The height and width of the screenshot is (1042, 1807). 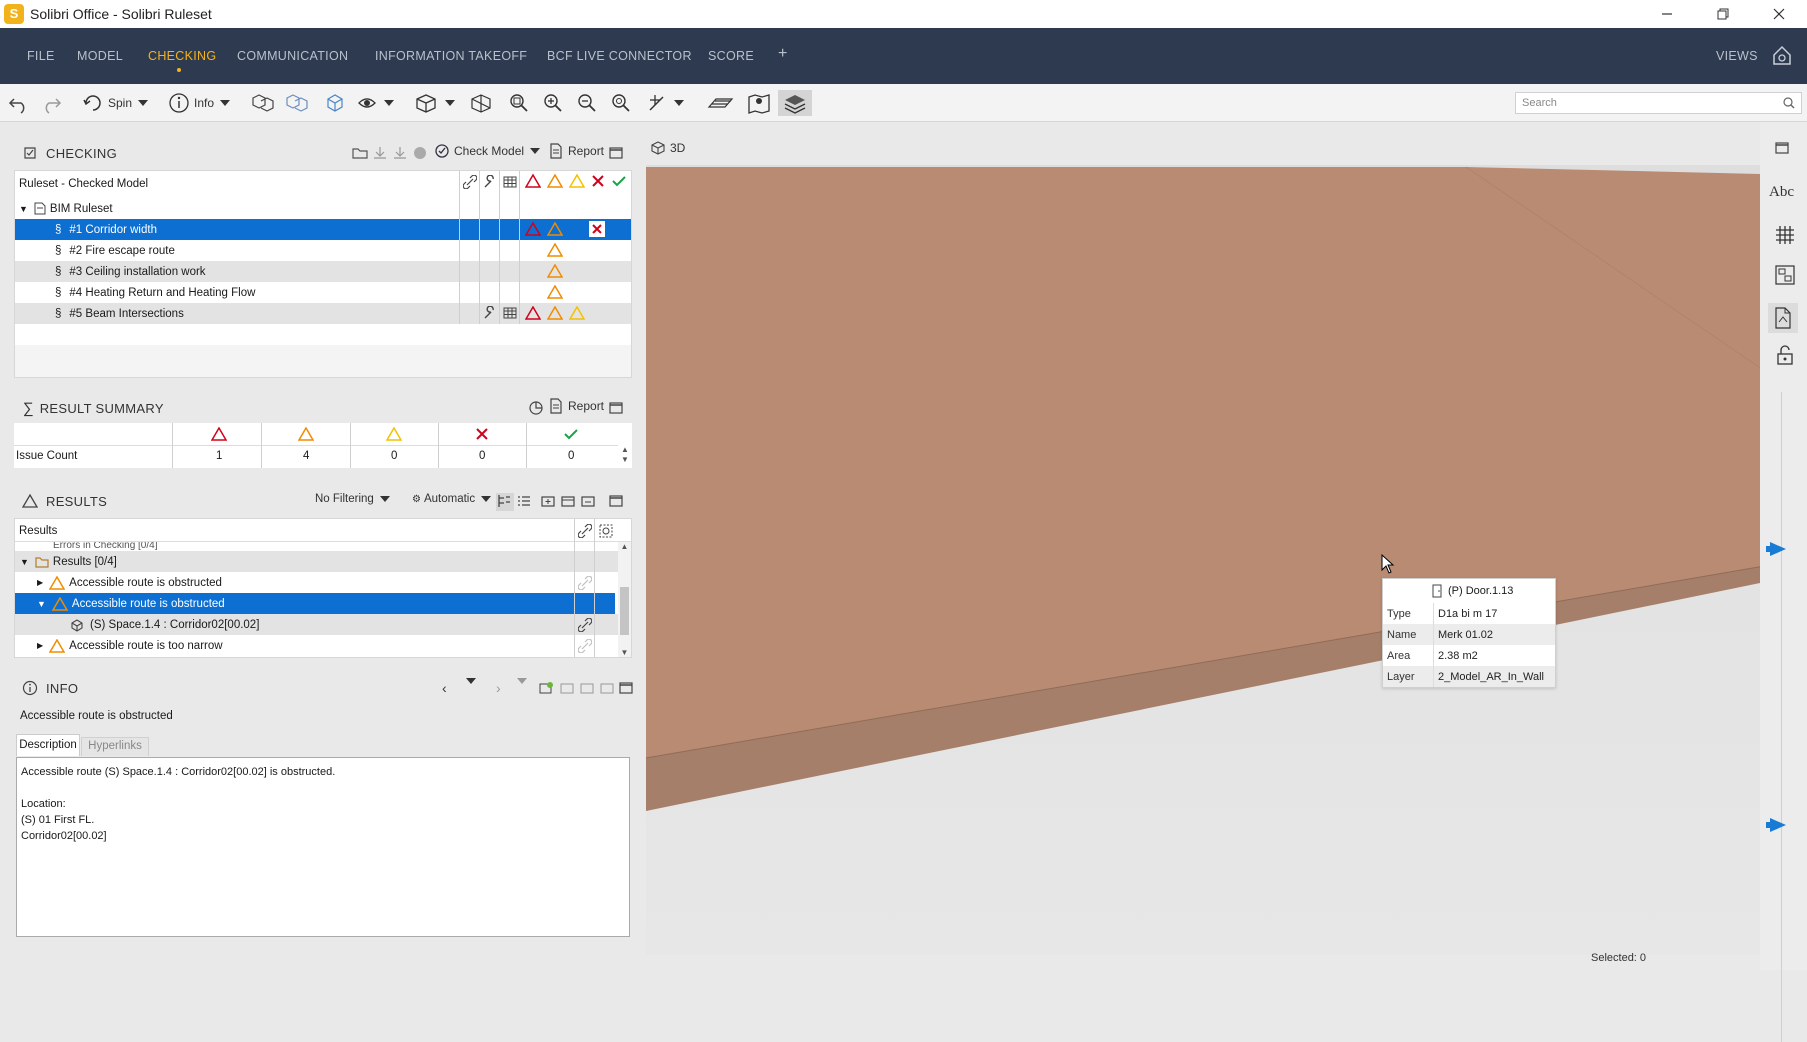 I want to click on box-view-dropdown, so click(x=434, y=103).